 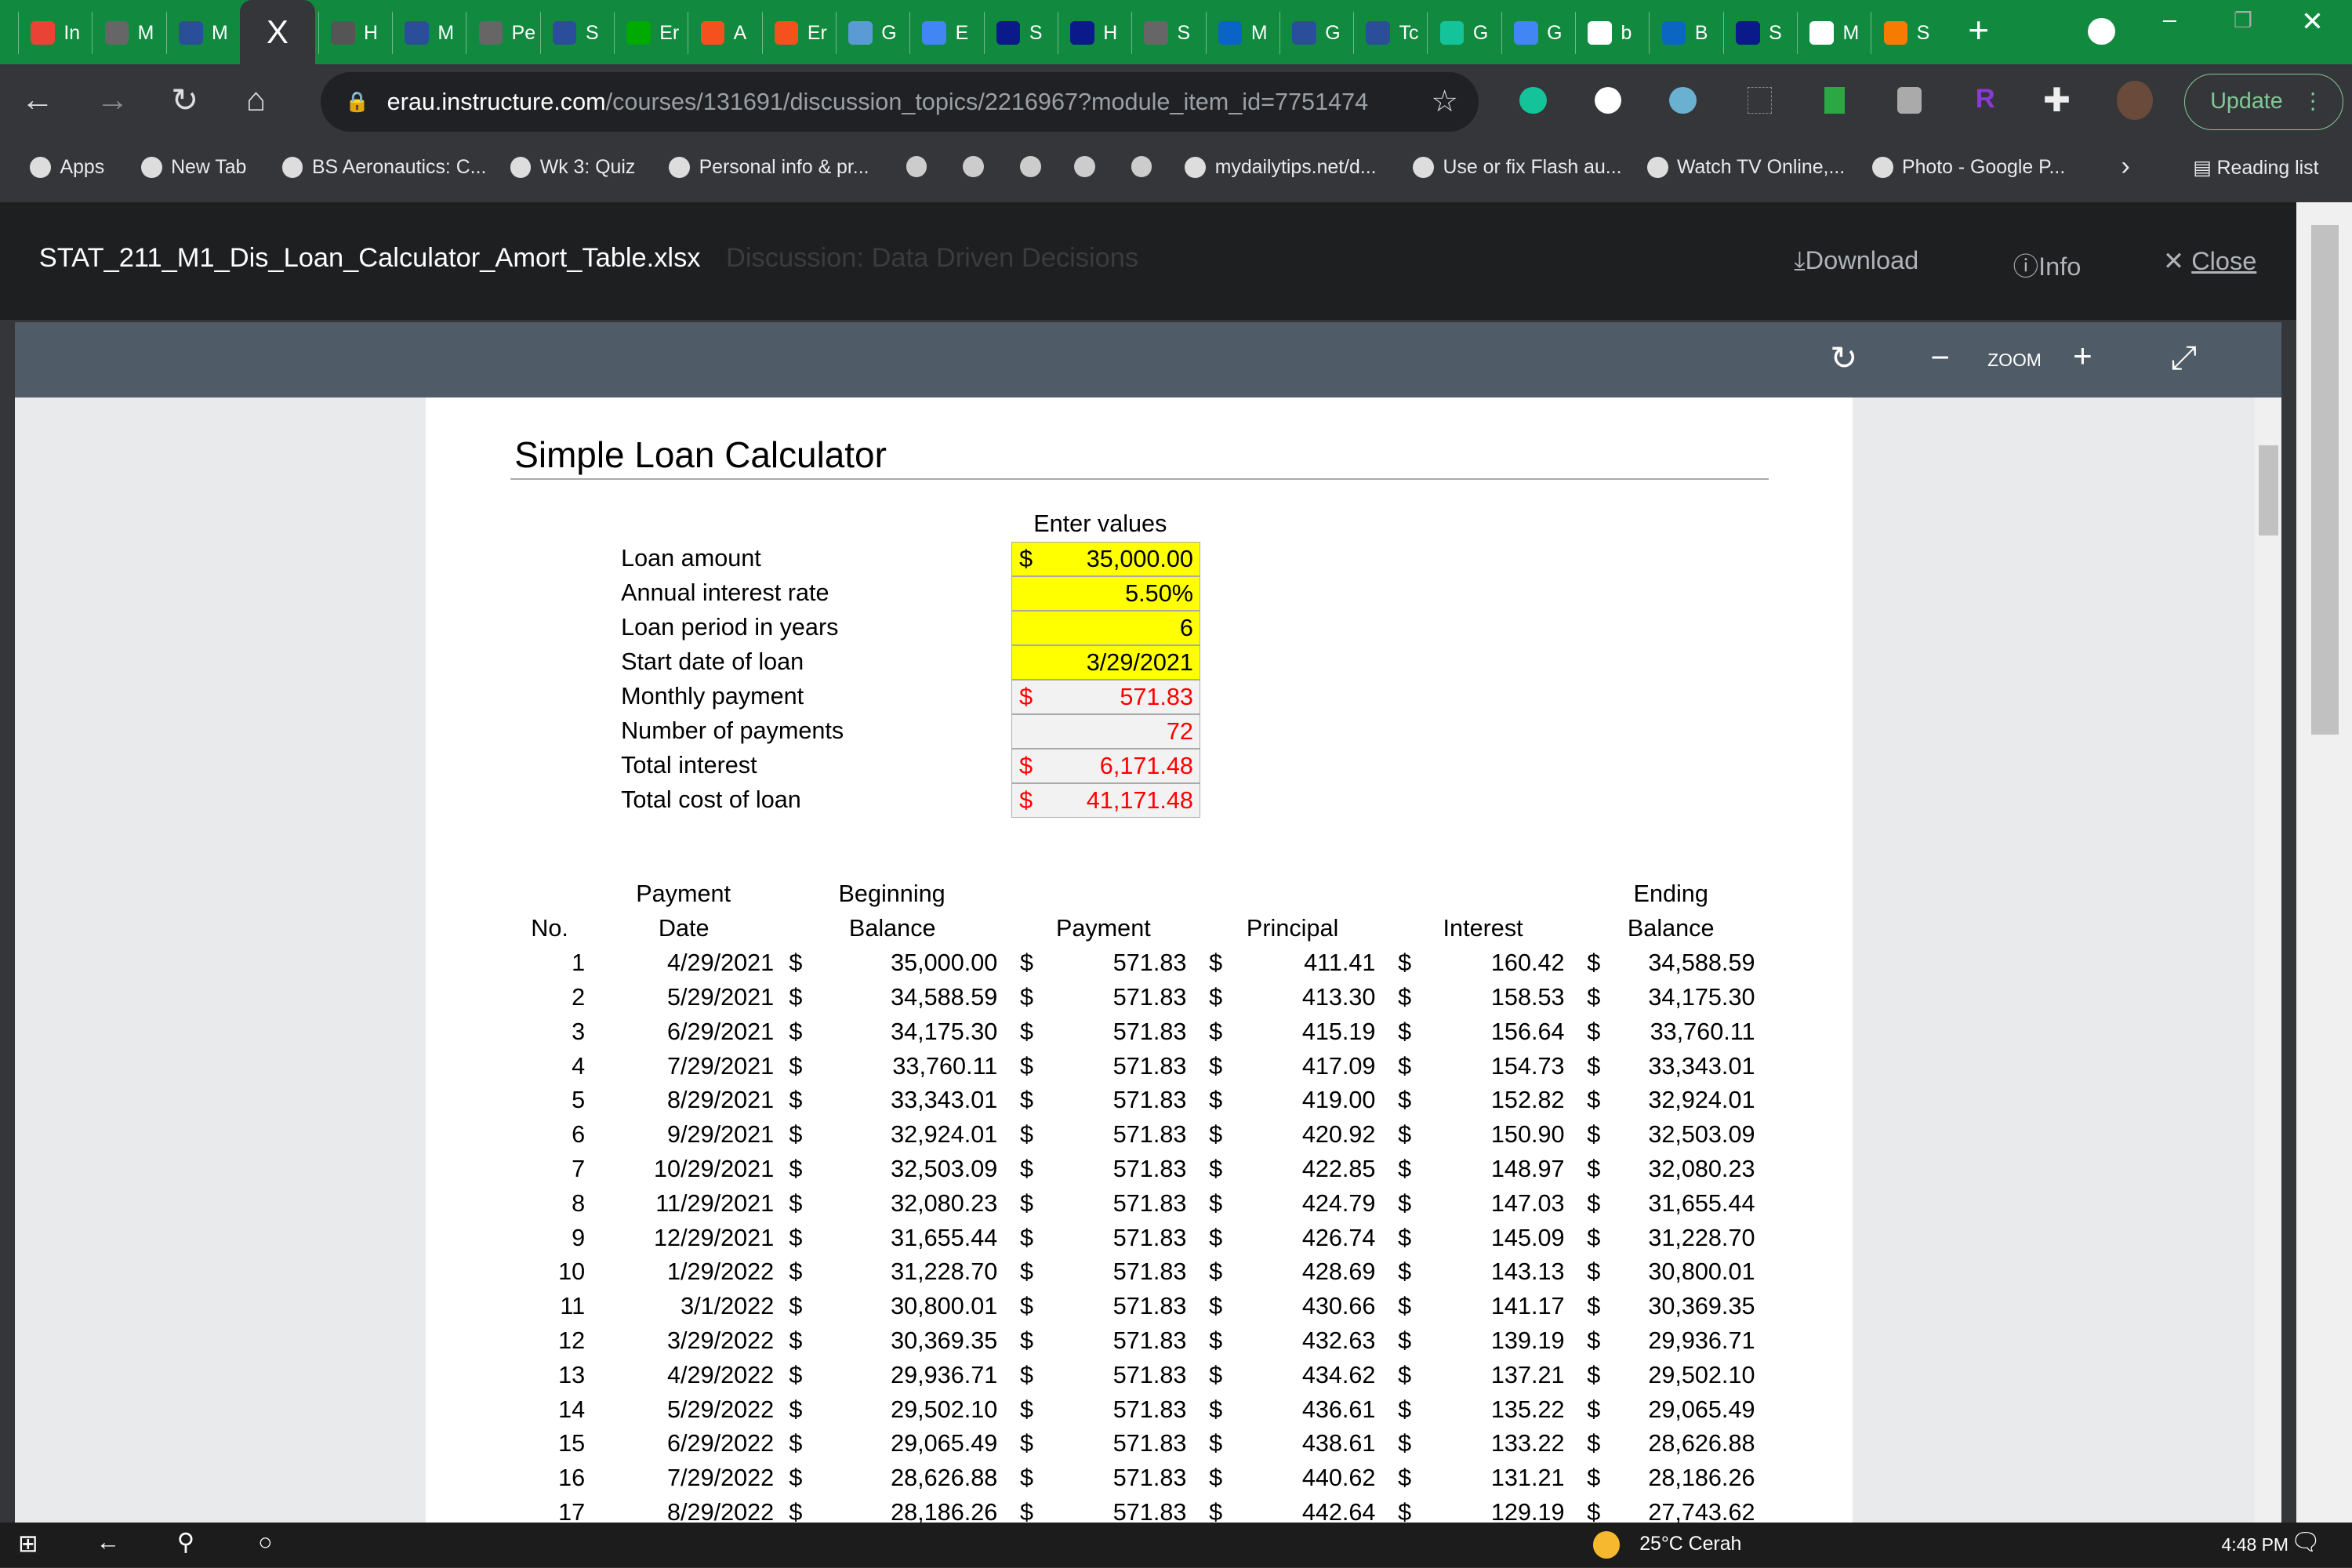 I want to click on table-cell: 10/29/2021, so click(x=714, y=1168).